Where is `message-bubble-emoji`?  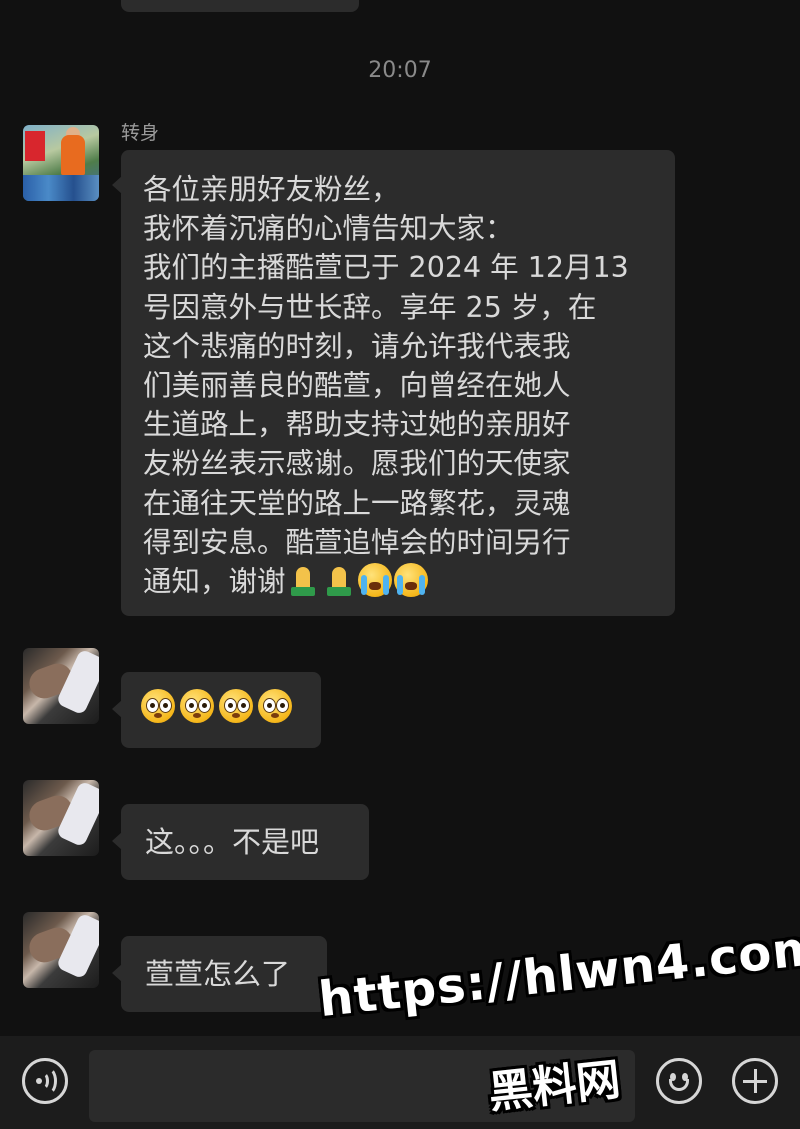
message-bubble-emoji is located at coordinates (216, 710).